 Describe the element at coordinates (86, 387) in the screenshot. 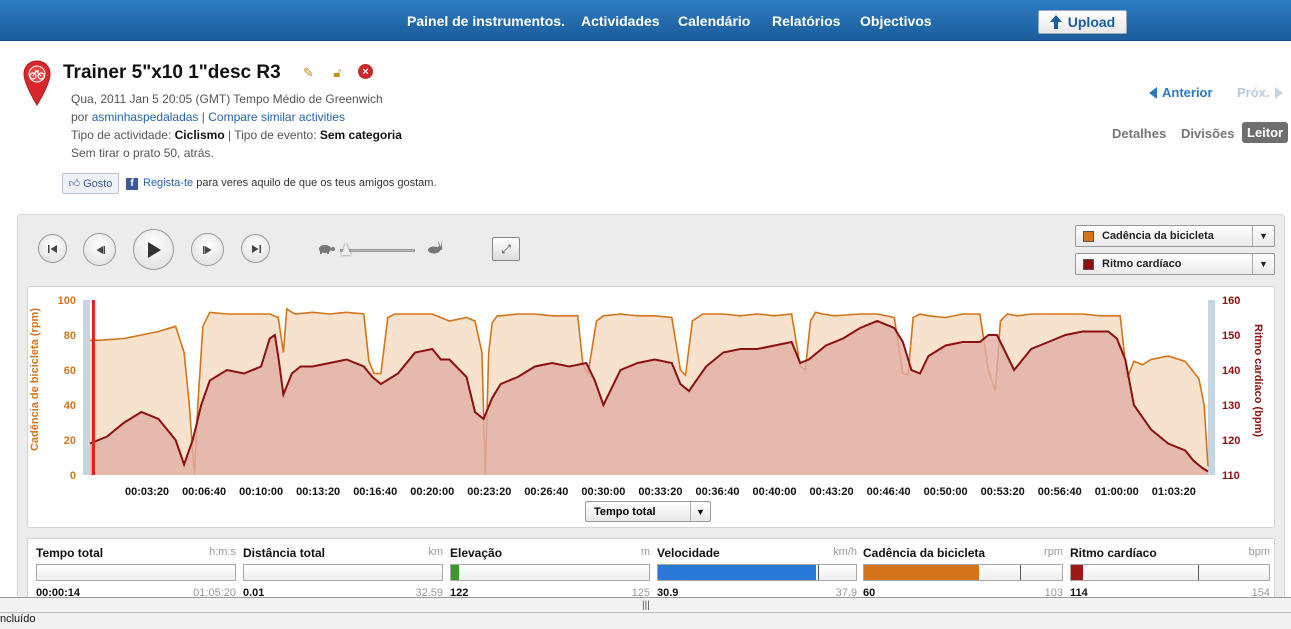

I see `left-axis-band` at that location.